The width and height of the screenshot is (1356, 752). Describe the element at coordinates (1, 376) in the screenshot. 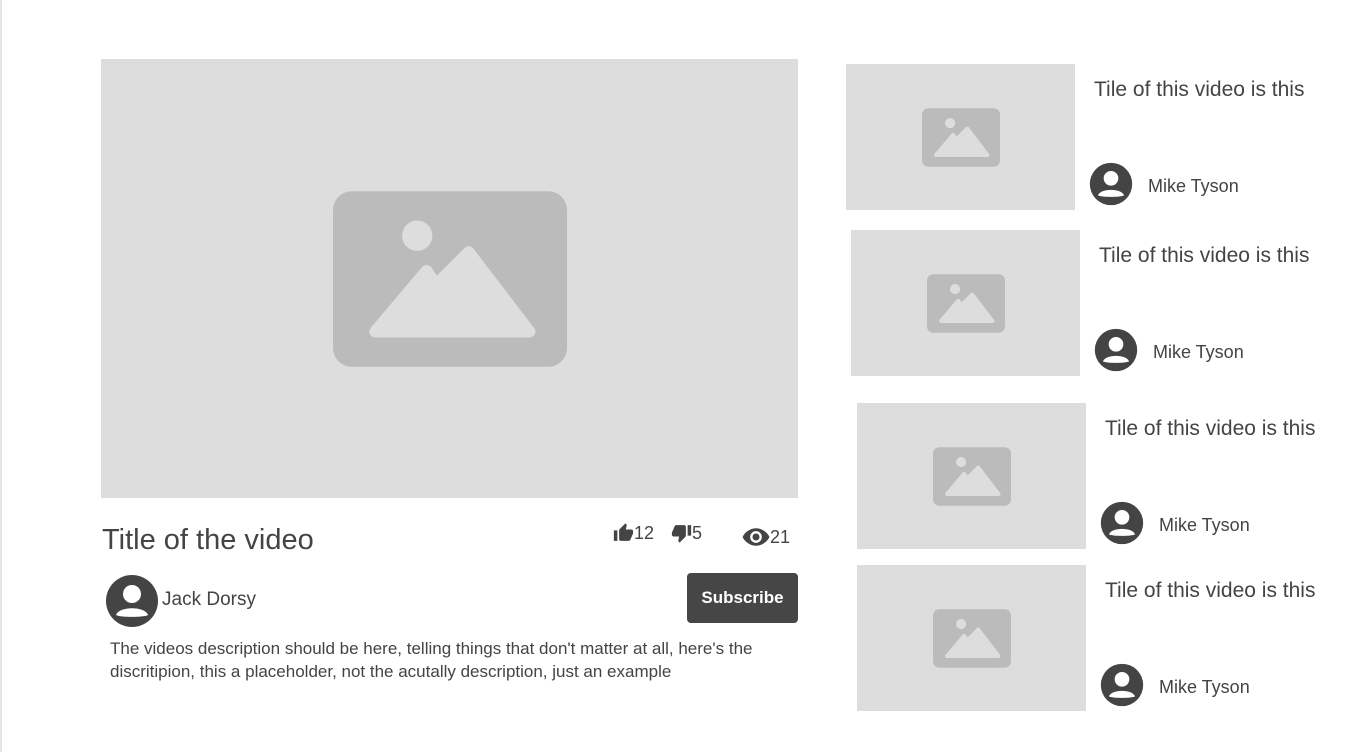

I see `page-left-border` at that location.